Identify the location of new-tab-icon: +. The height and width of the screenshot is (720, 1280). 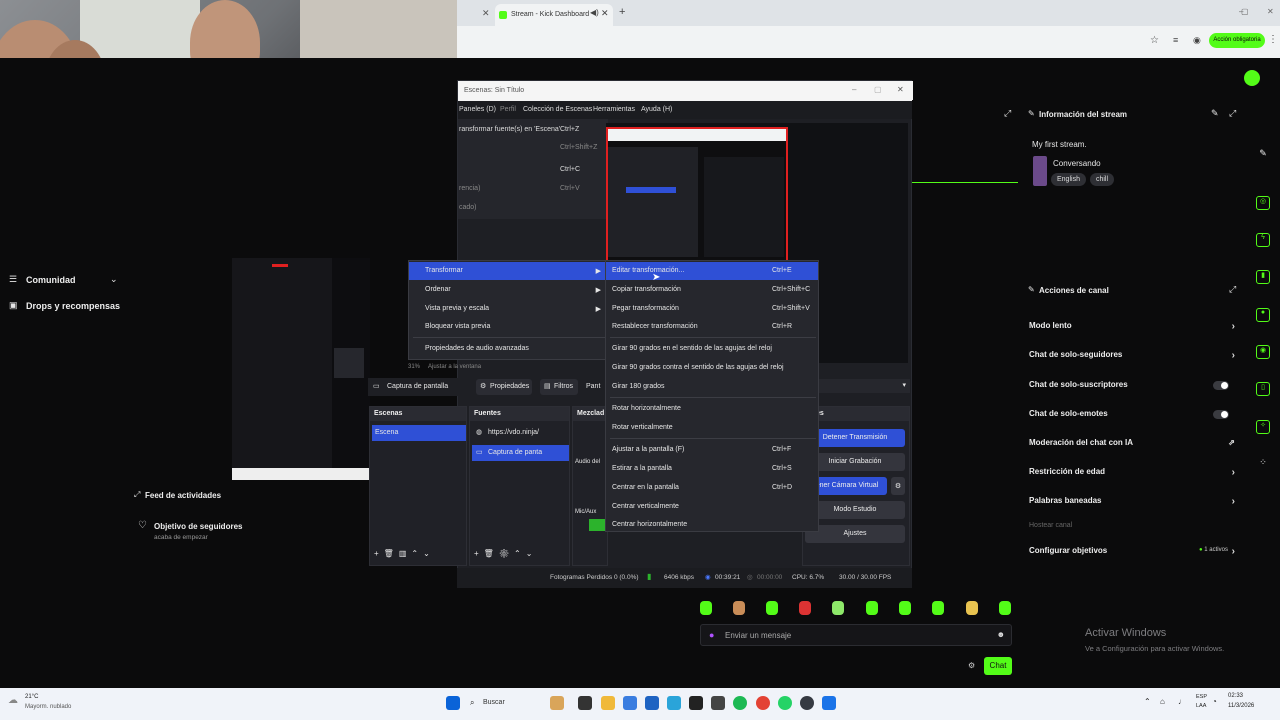
(622, 12).